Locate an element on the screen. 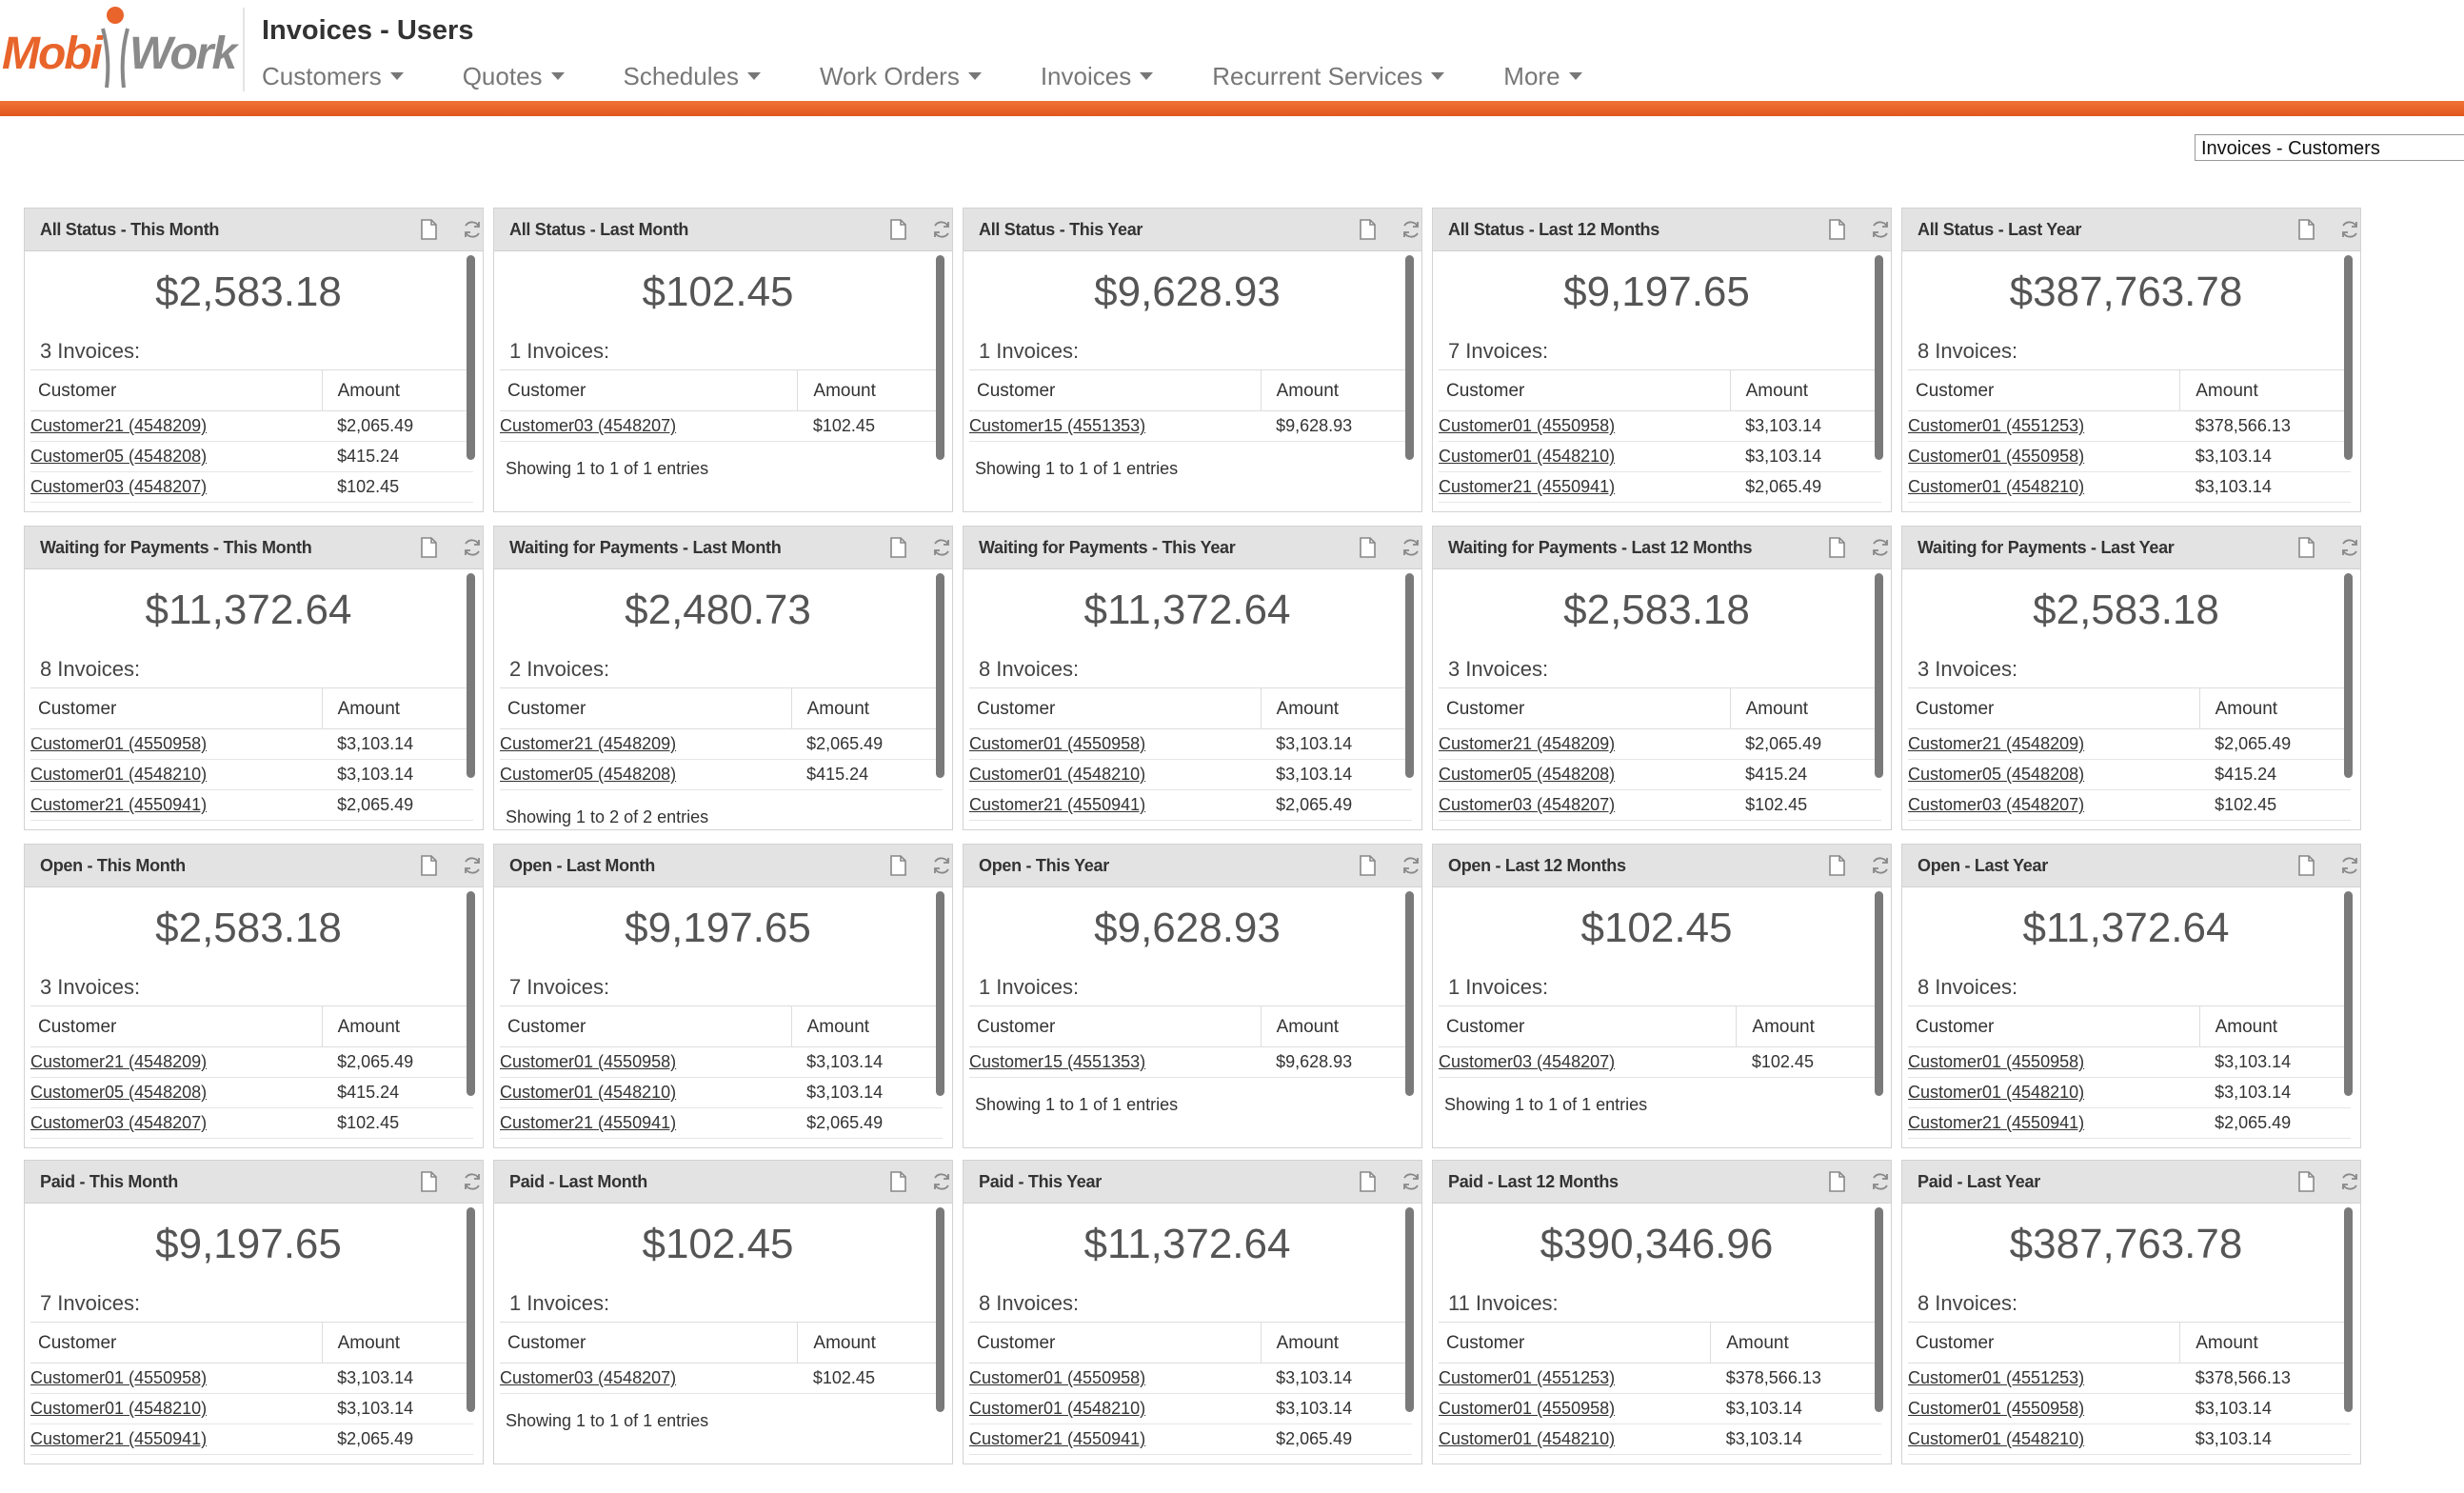 Image resolution: width=2464 pixels, height=1493 pixels. nav-invoices: Invoices is located at coordinates (1098, 76).